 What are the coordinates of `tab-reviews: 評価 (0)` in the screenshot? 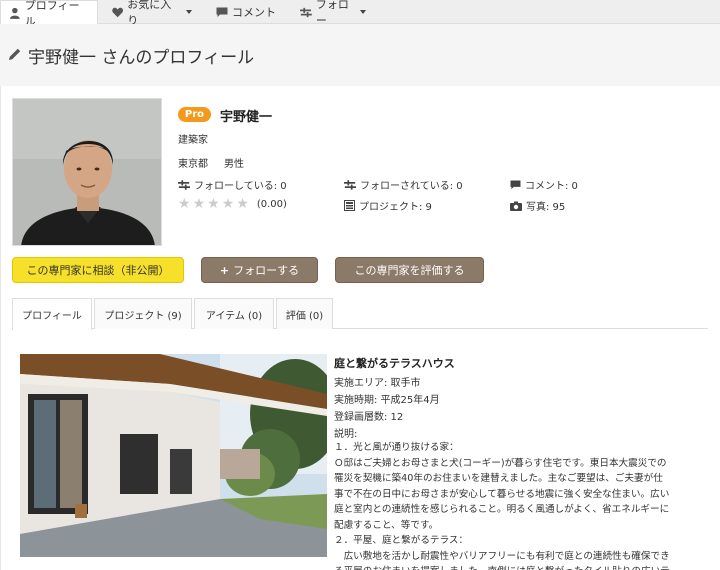 It's located at (304, 313).